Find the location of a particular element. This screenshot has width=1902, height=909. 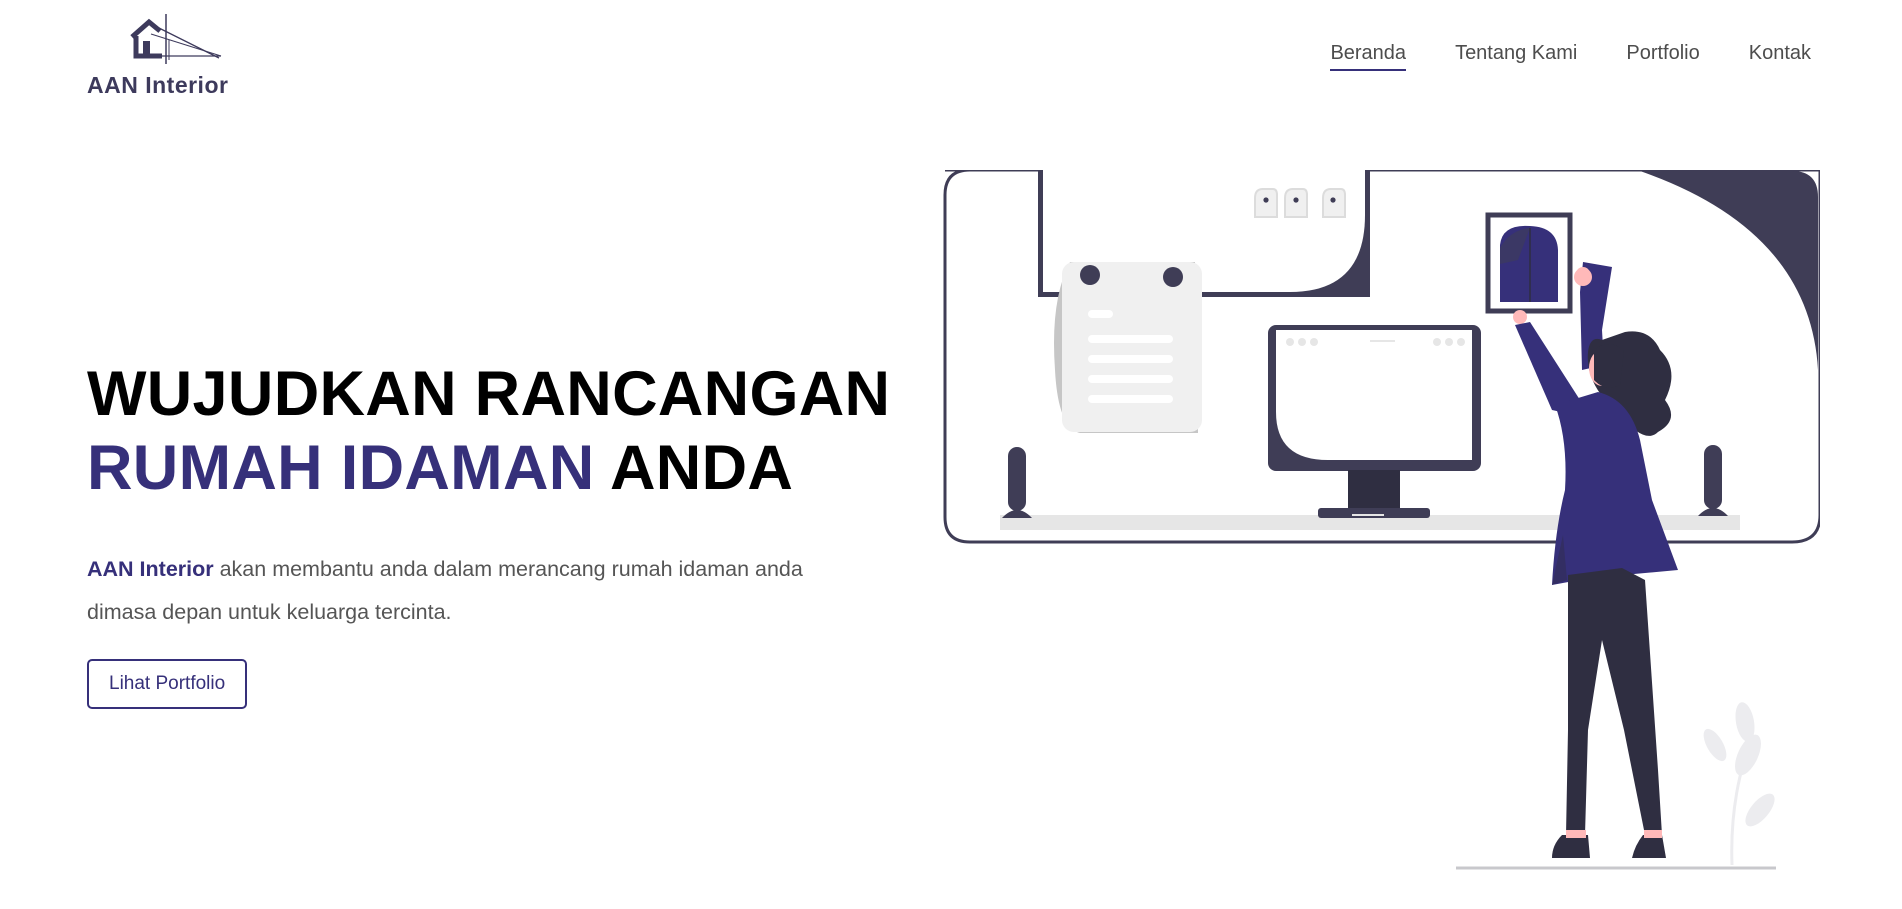

note-paper-icon is located at coordinates (1128, 347).